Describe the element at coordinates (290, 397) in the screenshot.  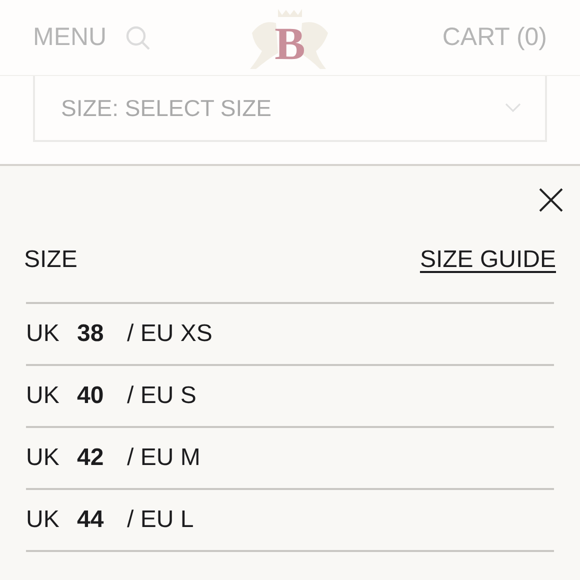
I see `size-option: UK 40 / EU S` at that location.